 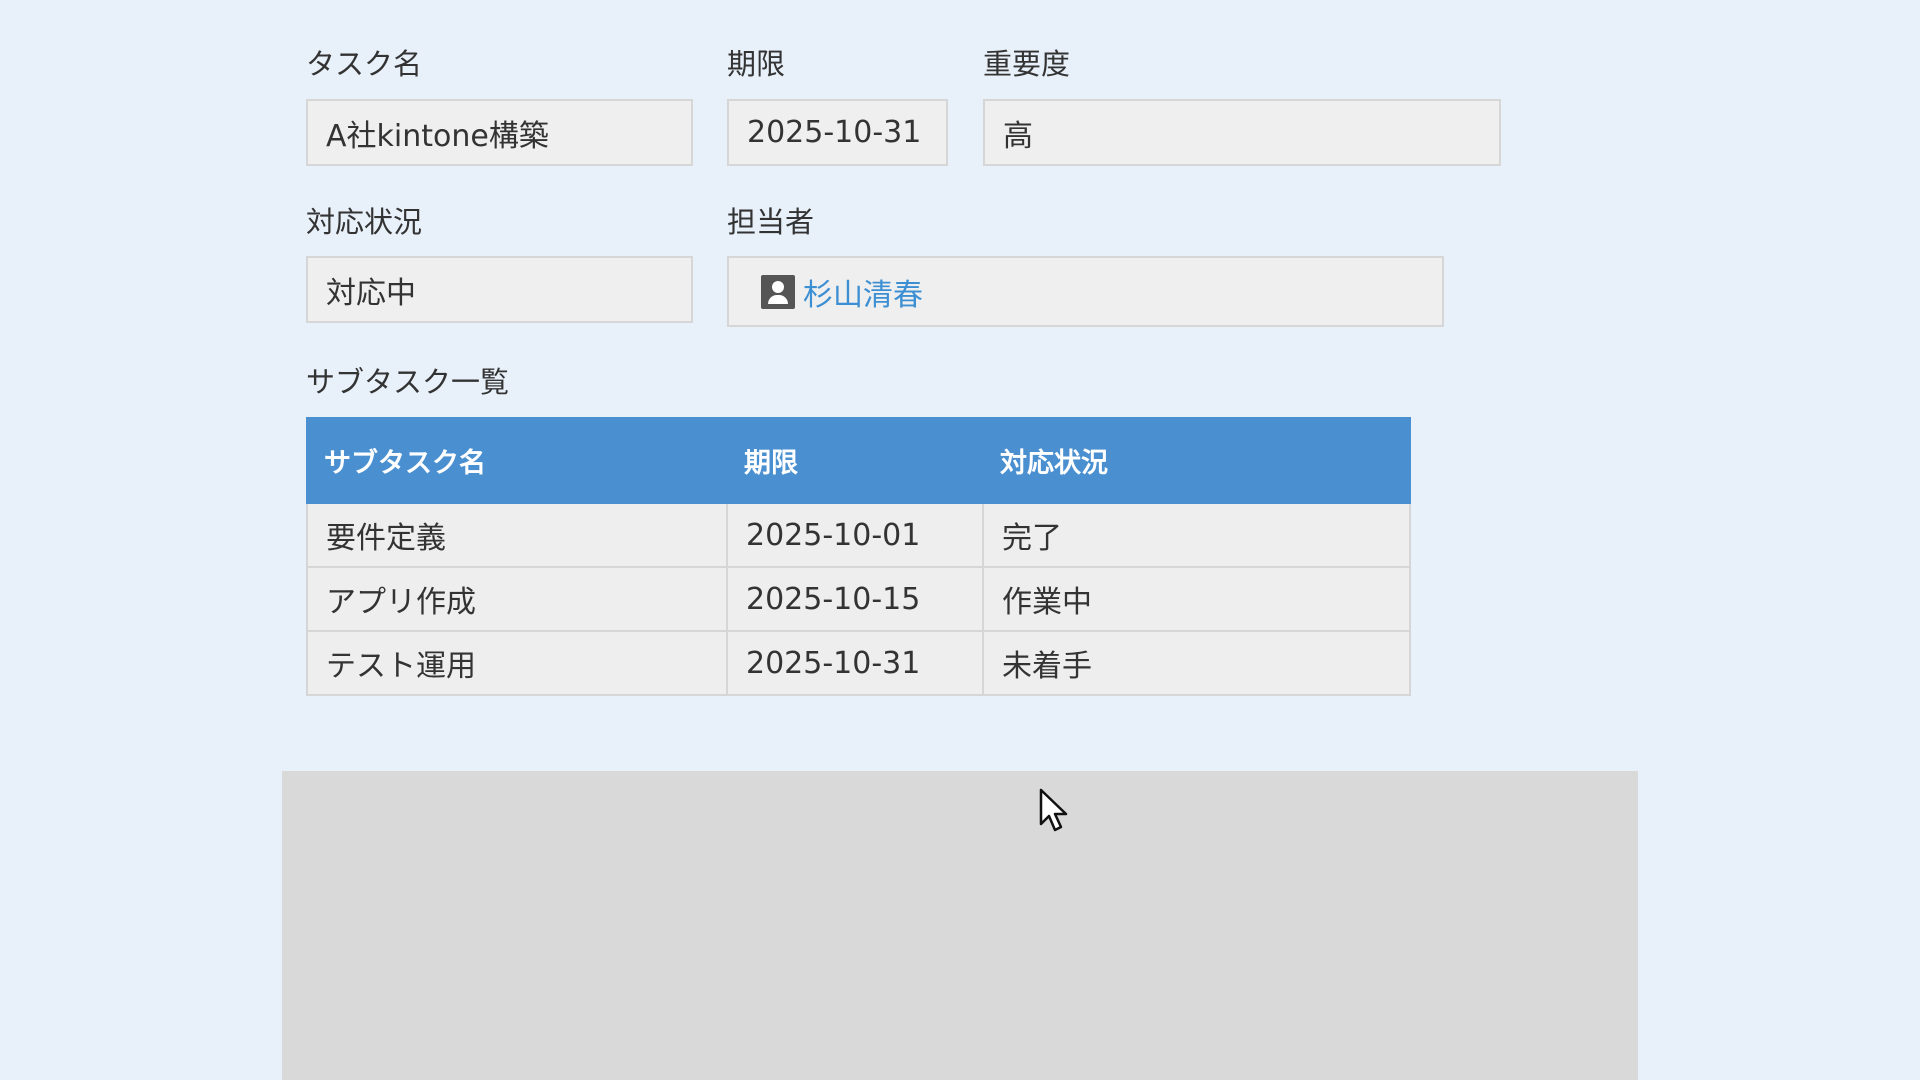 What do you see at coordinates (771, 222) in the screenshot?
I see `assignee-label: 担当者` at bounding box center [771, 222].